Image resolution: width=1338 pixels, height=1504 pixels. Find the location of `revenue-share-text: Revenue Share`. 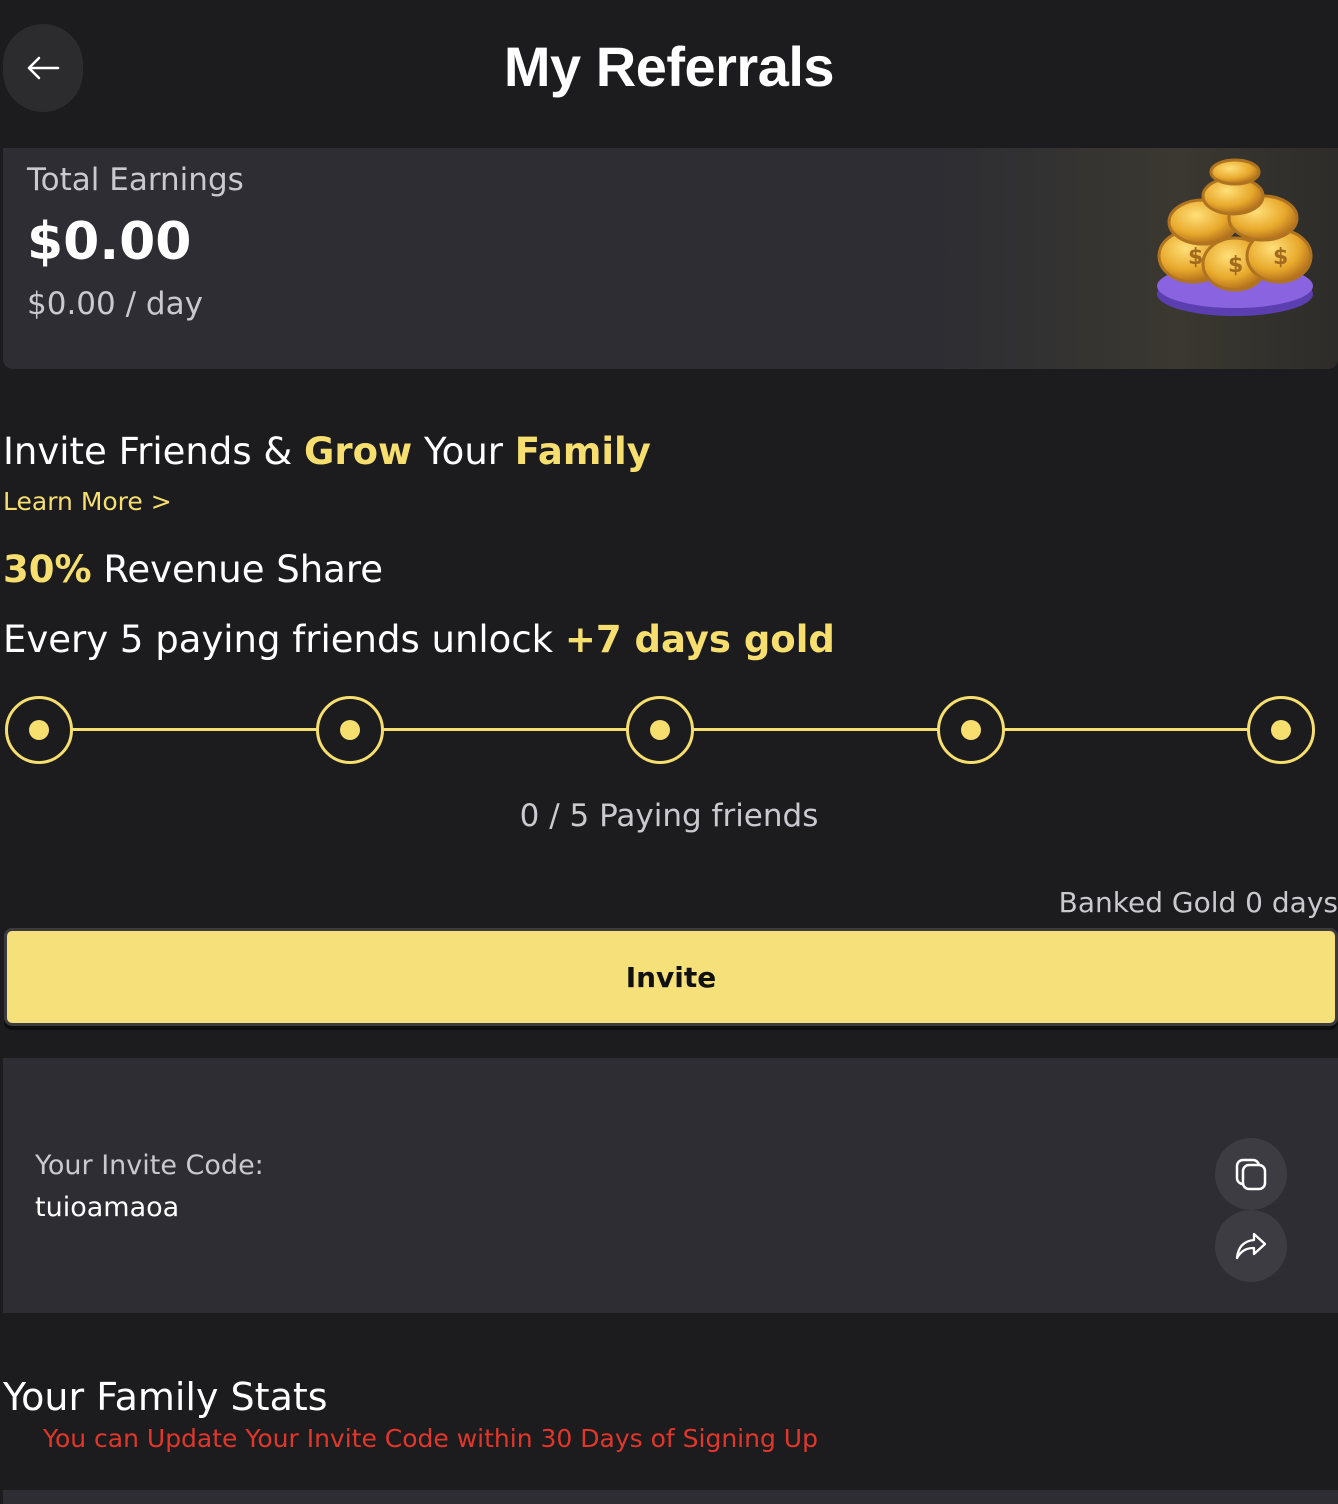

revenue-share-text: Revenue Share is located at coordinates (237, 569).